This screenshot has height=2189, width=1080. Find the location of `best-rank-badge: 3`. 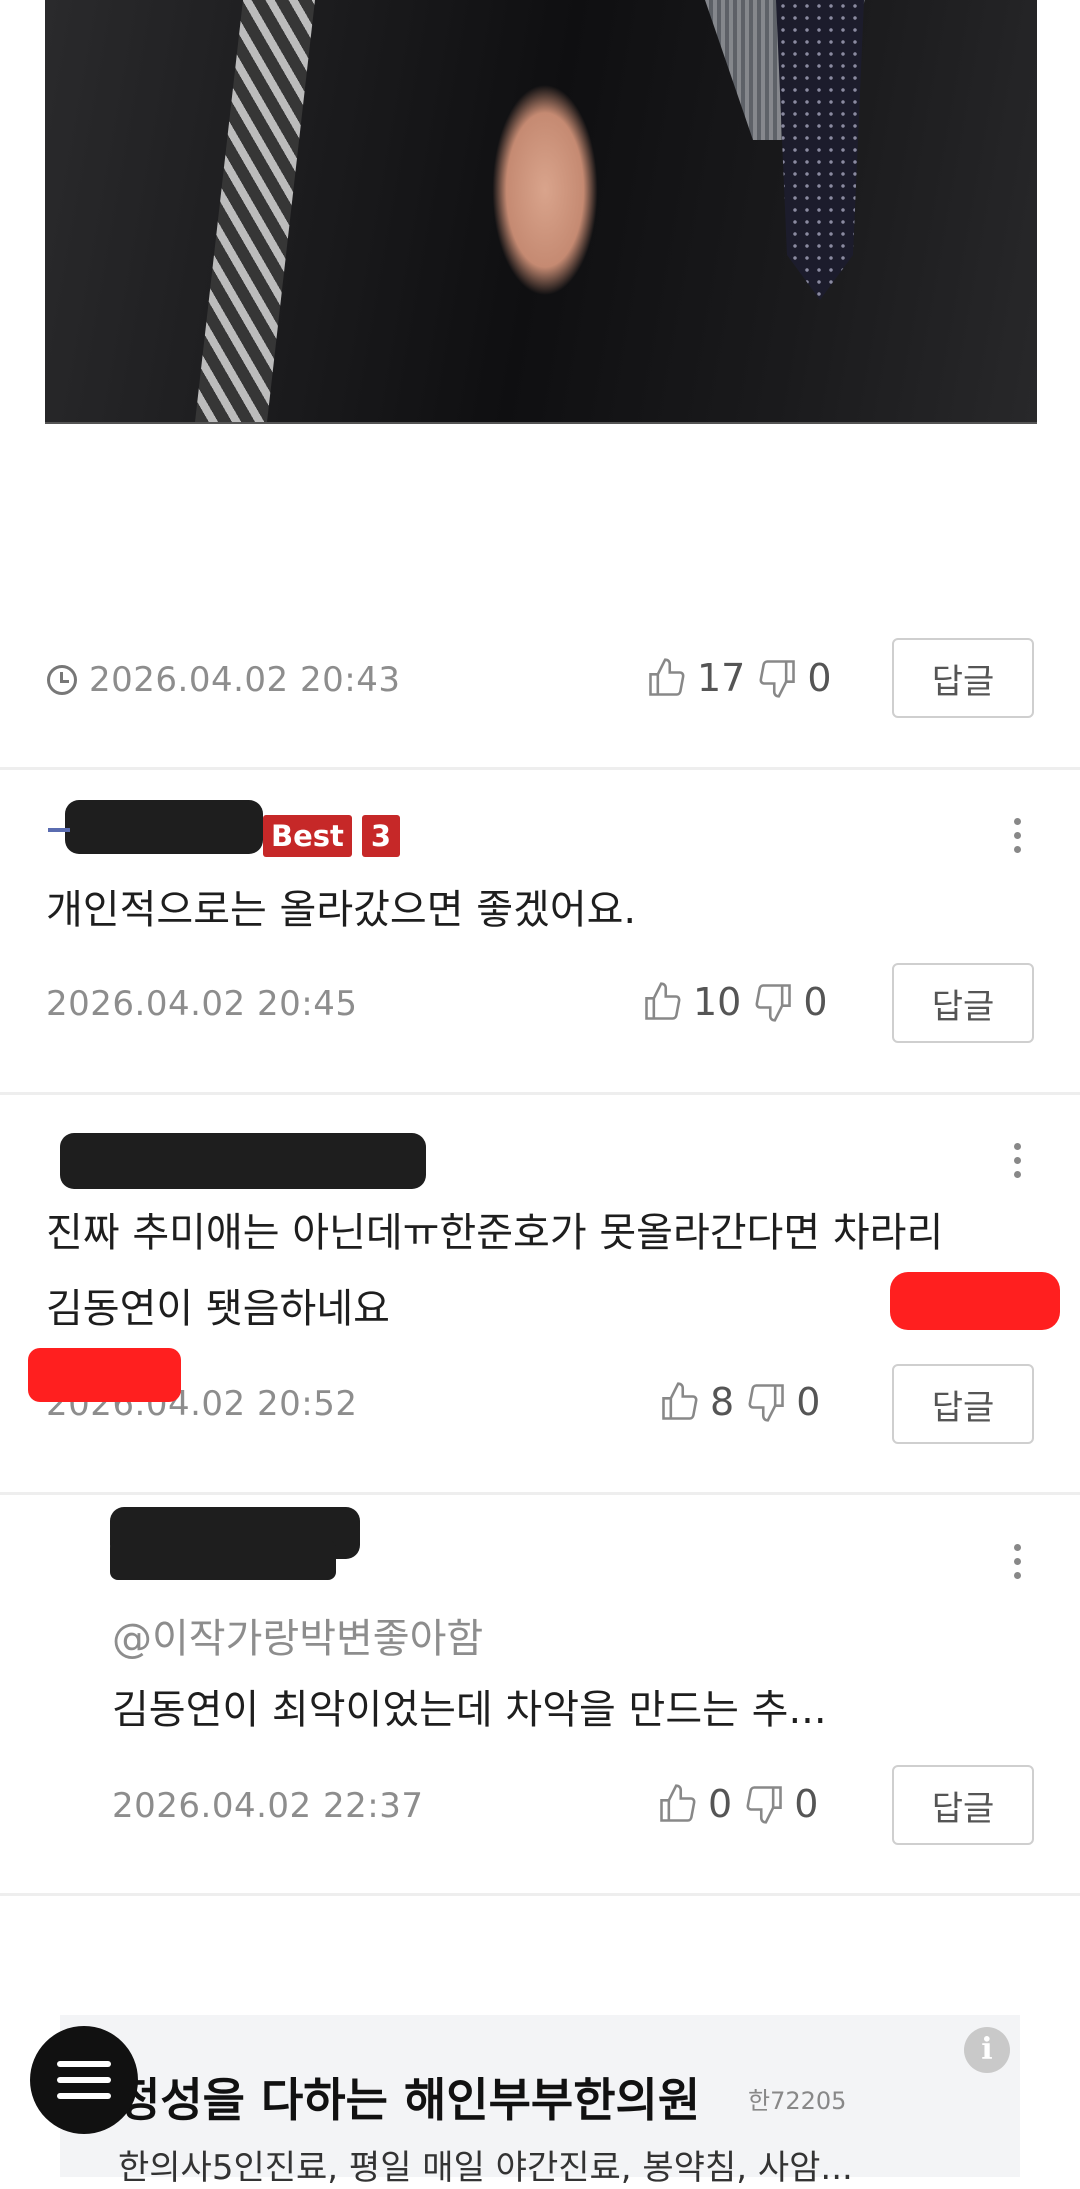

best-rank-badge: 3 is located at coordinates (381, 836).